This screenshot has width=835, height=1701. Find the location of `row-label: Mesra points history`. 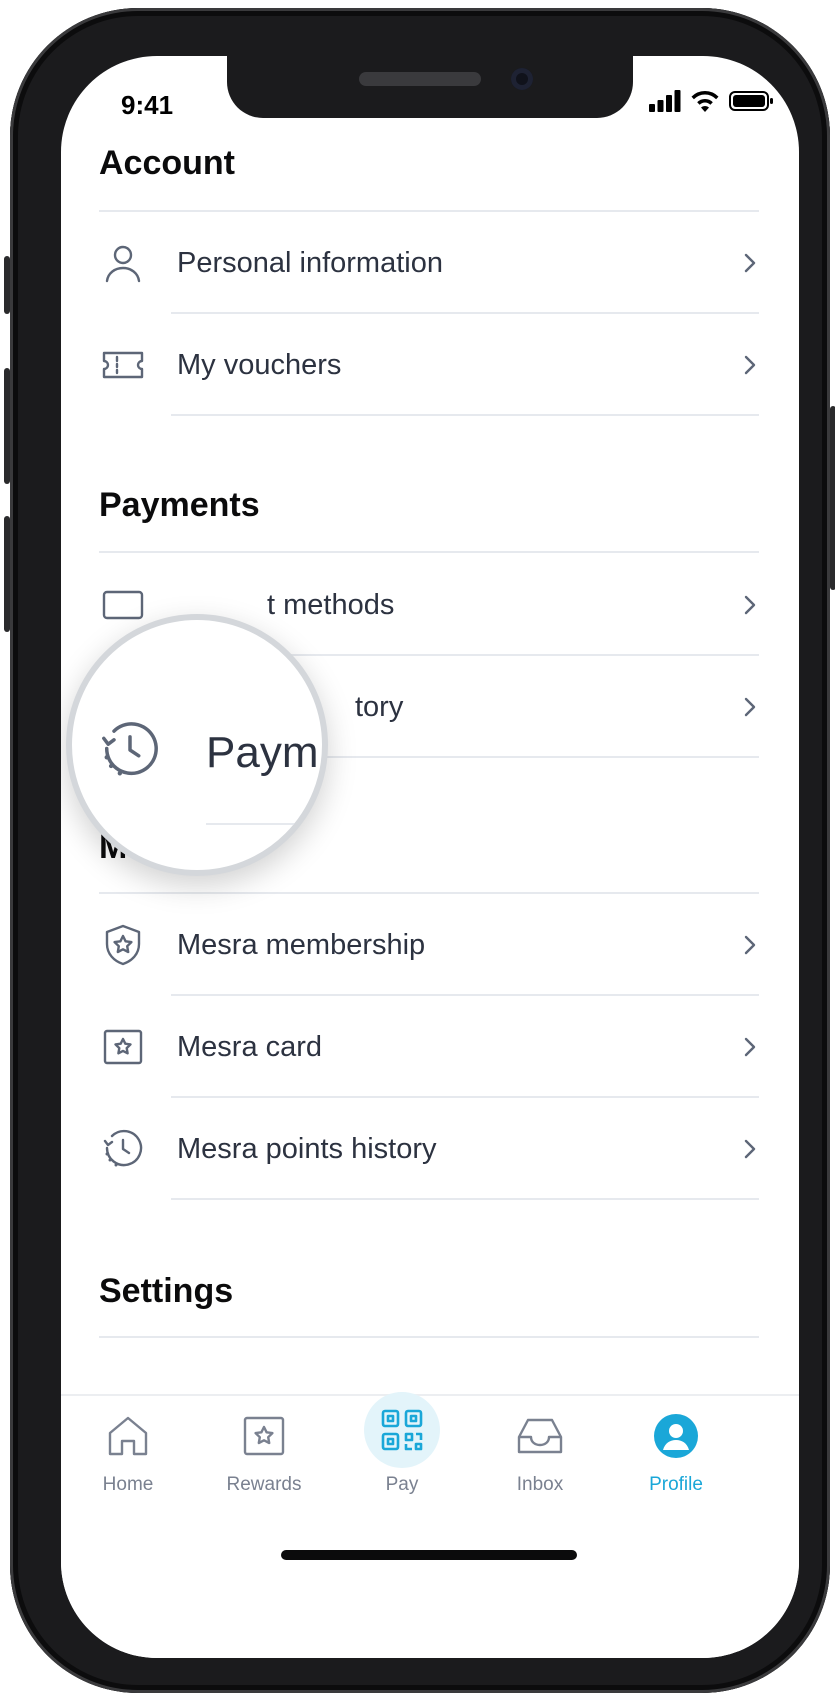

row-label: Mesra points history is located at coordinates (307, 1148).